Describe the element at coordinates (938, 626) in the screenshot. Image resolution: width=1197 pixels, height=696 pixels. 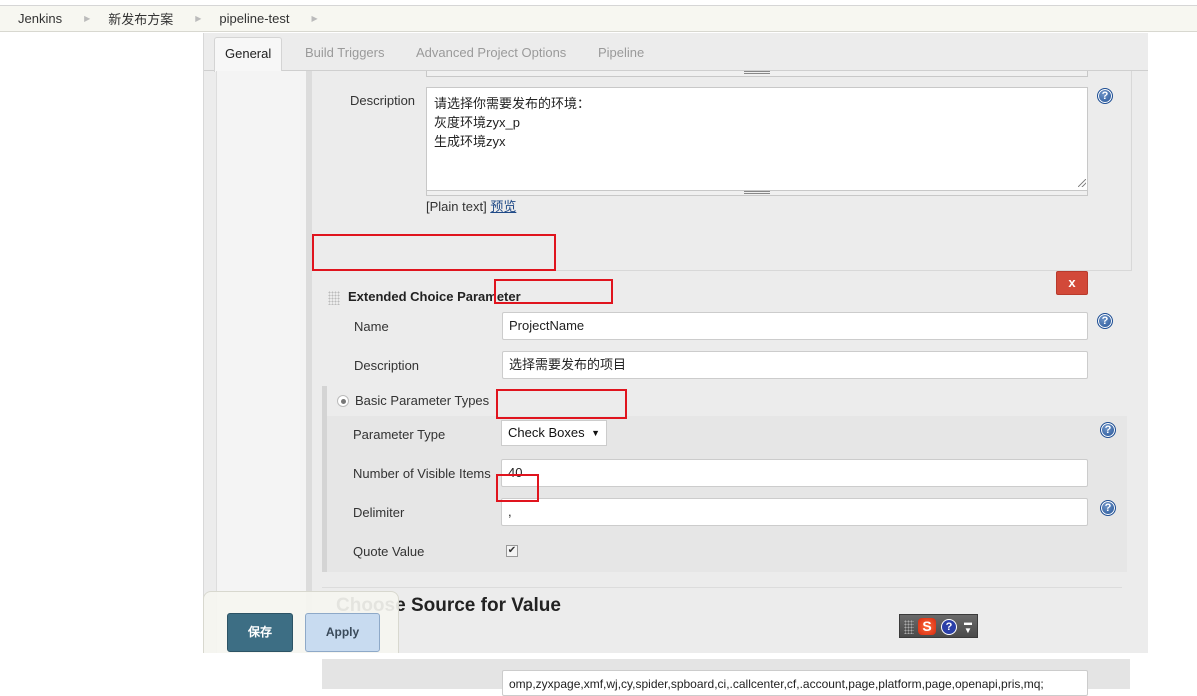
I see `ime-toolbar: S ? ▬ ▼` at that location.